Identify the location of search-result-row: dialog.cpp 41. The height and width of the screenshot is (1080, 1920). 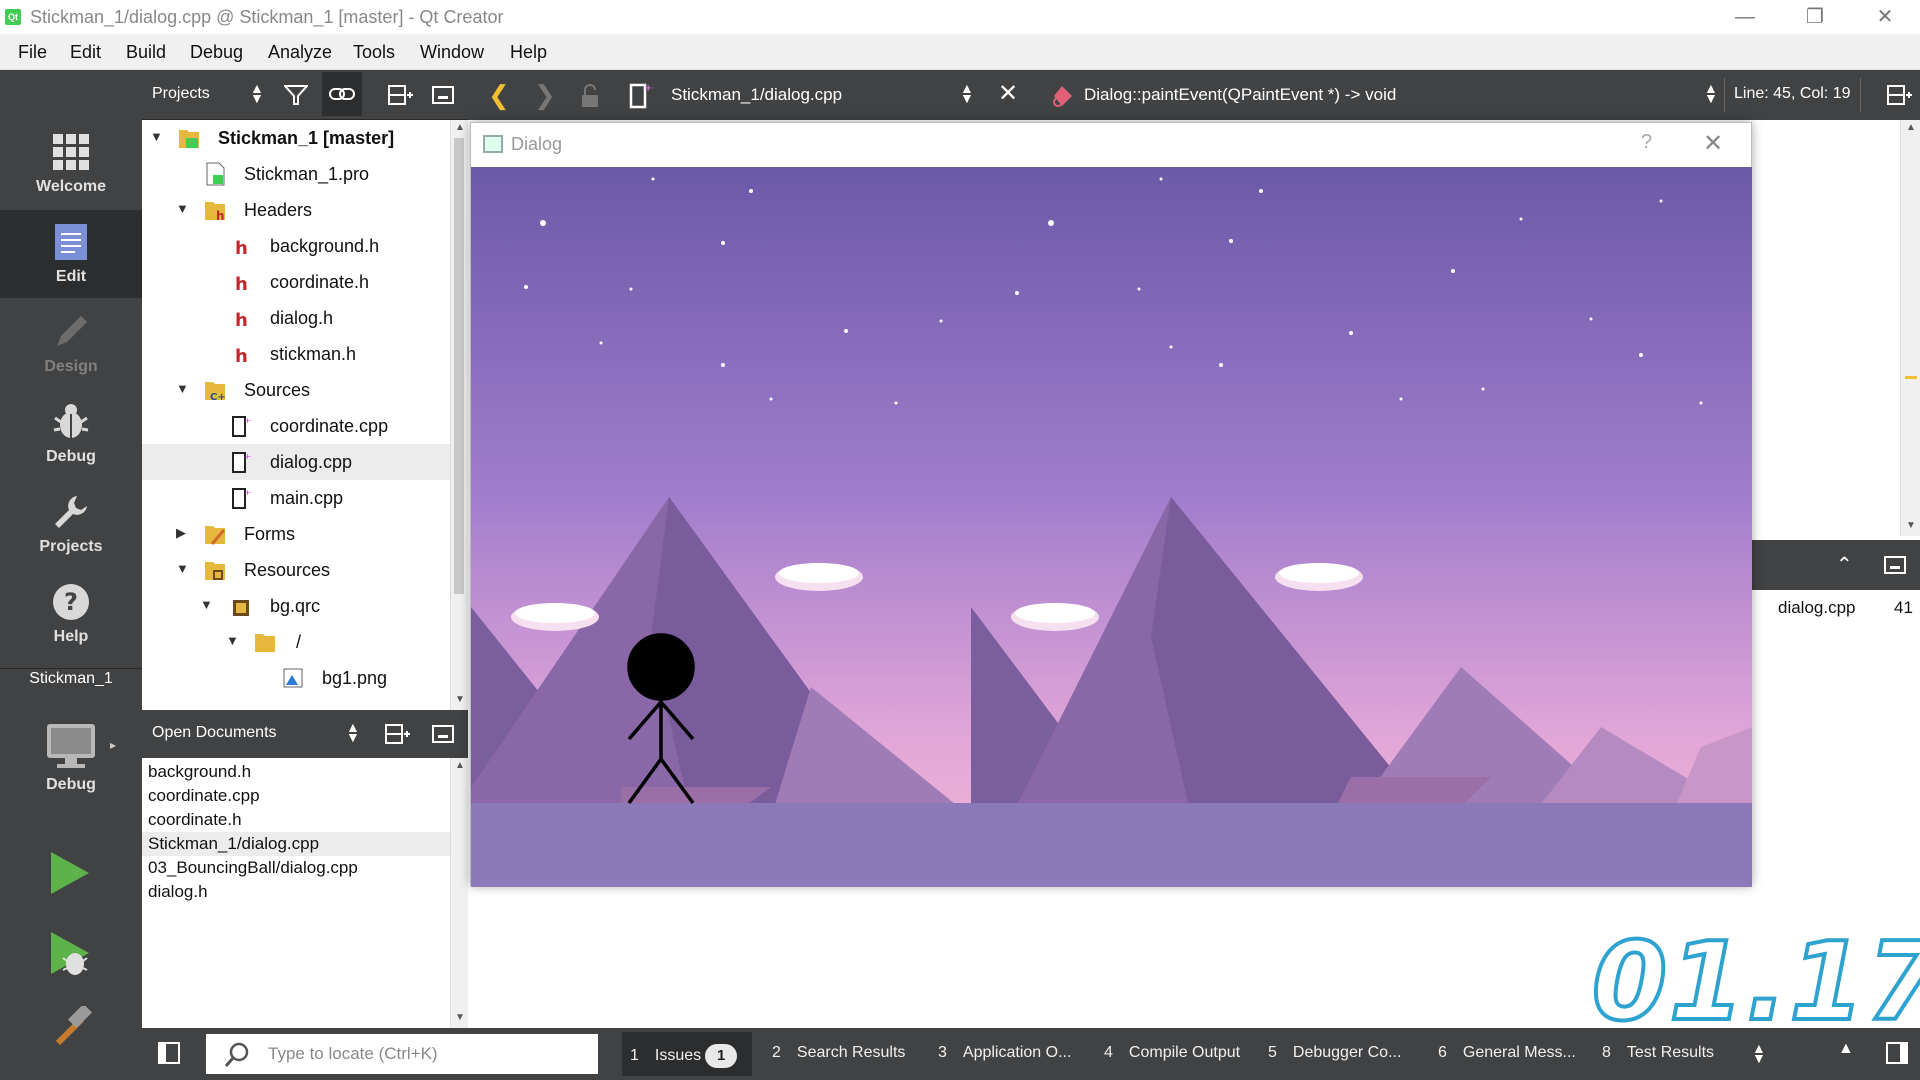
(1834, 610).